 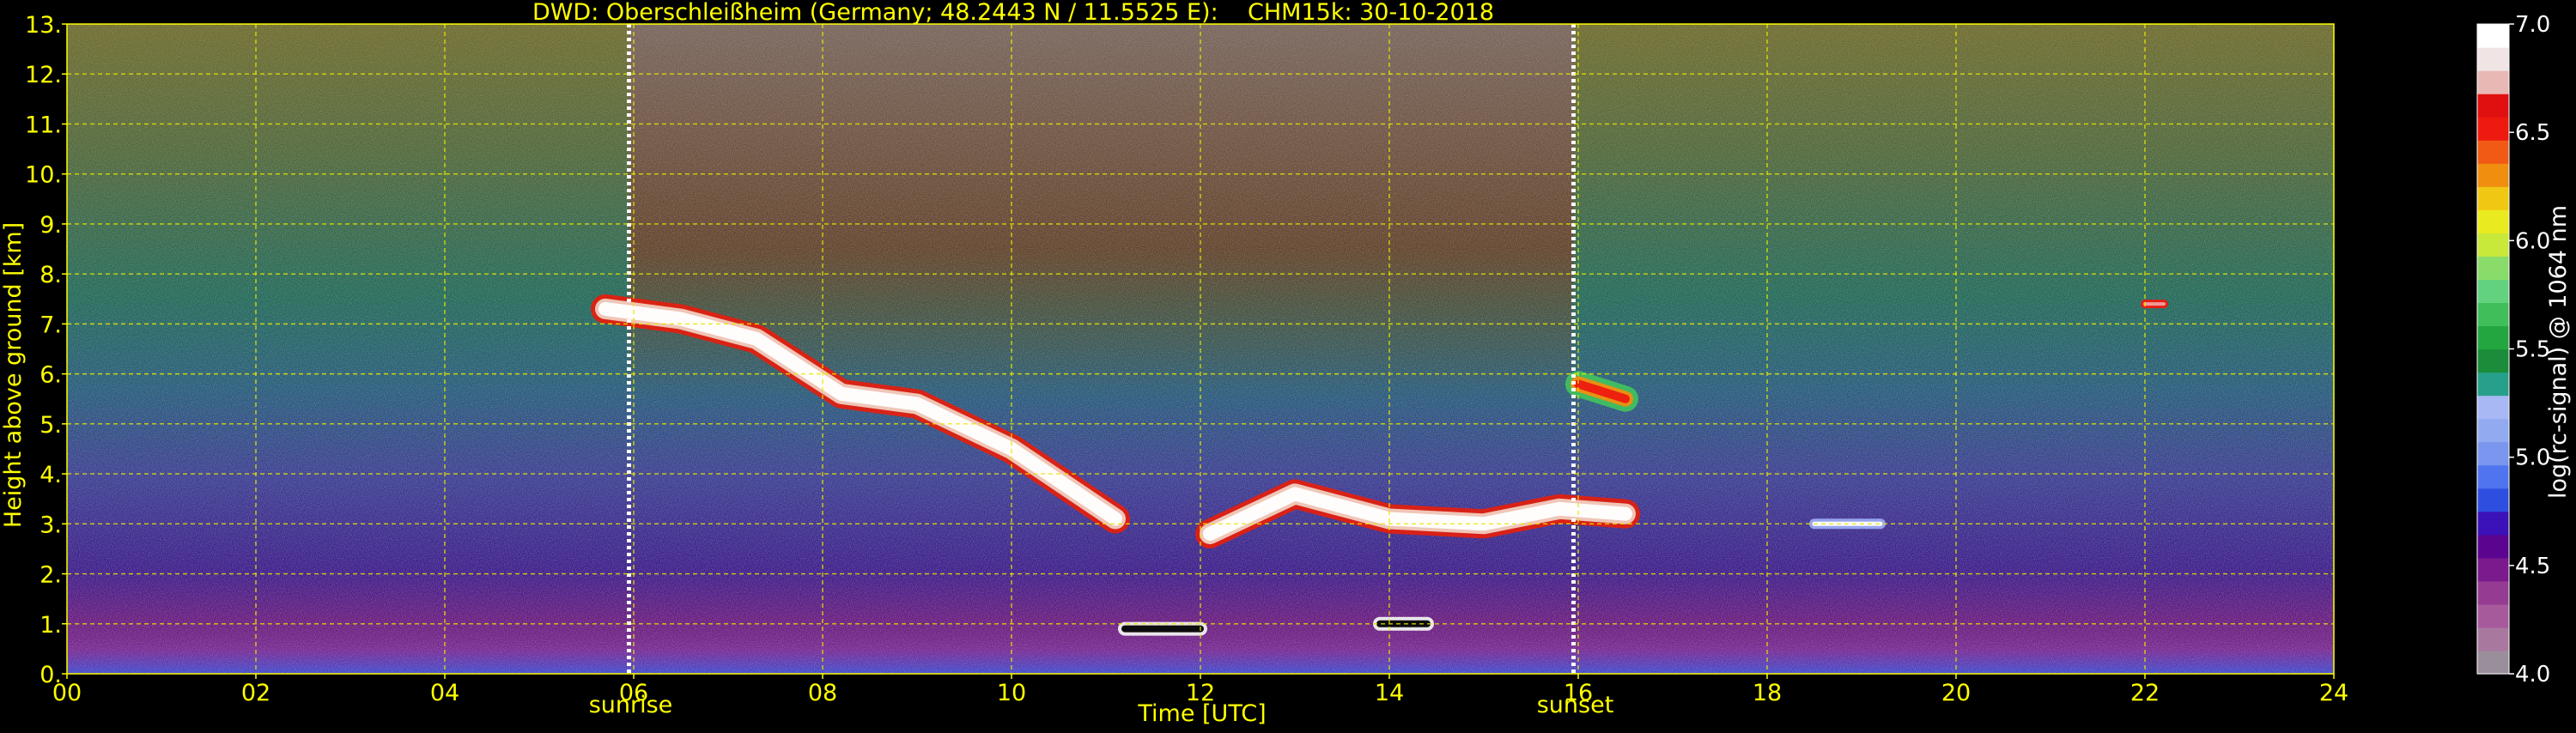 What do you see at coordinates (1389, 693) in the screenshot?
I see `x-tick-label: 14` at bounding box center [1389, 693].